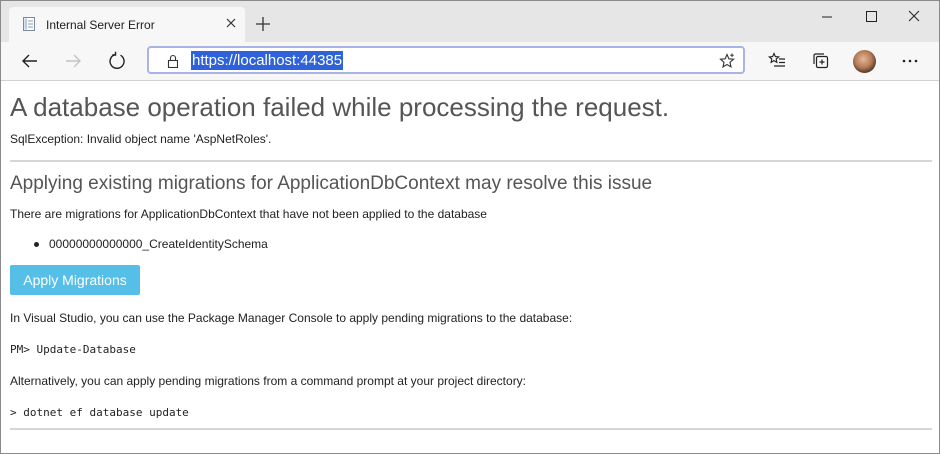 This screenshot has height=454, width=940. I want to click on back-arrow-icon, so click(30, 61).